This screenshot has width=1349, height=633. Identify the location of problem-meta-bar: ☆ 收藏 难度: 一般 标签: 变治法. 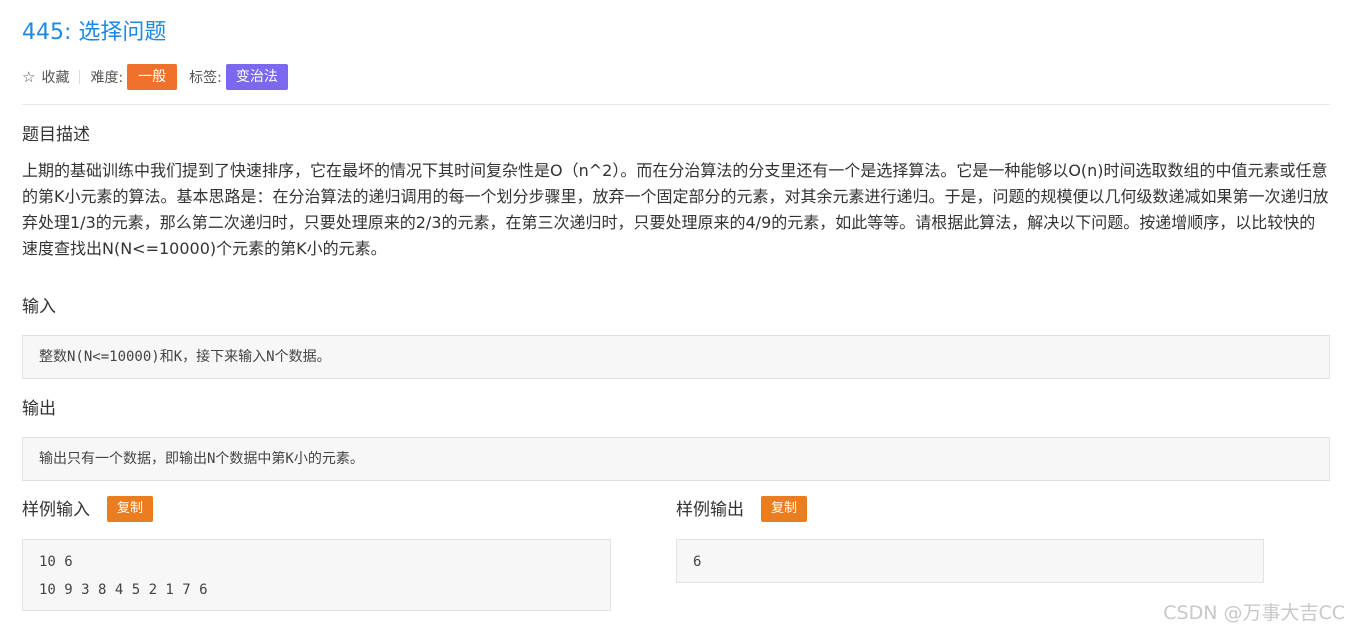
(155, 77).